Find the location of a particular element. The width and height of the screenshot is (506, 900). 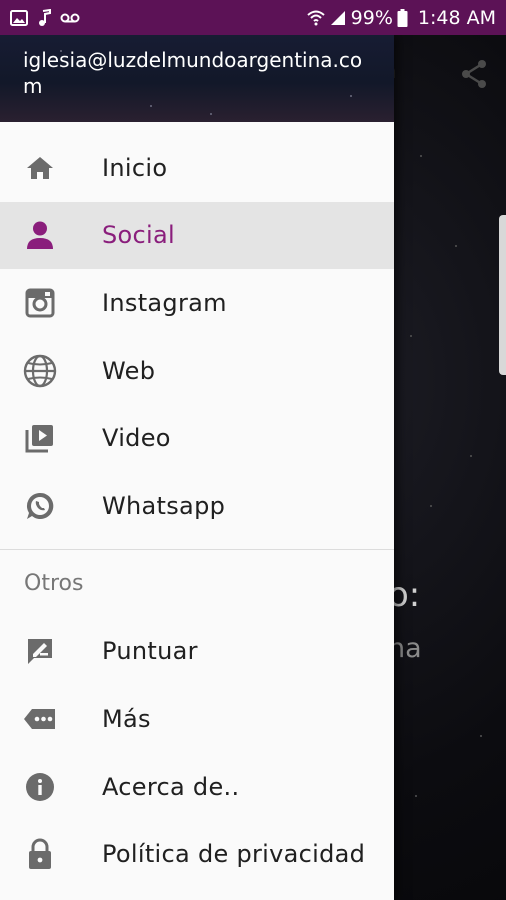

menu-item-puntuar: Puntuar is located at coordinates (197, 652).